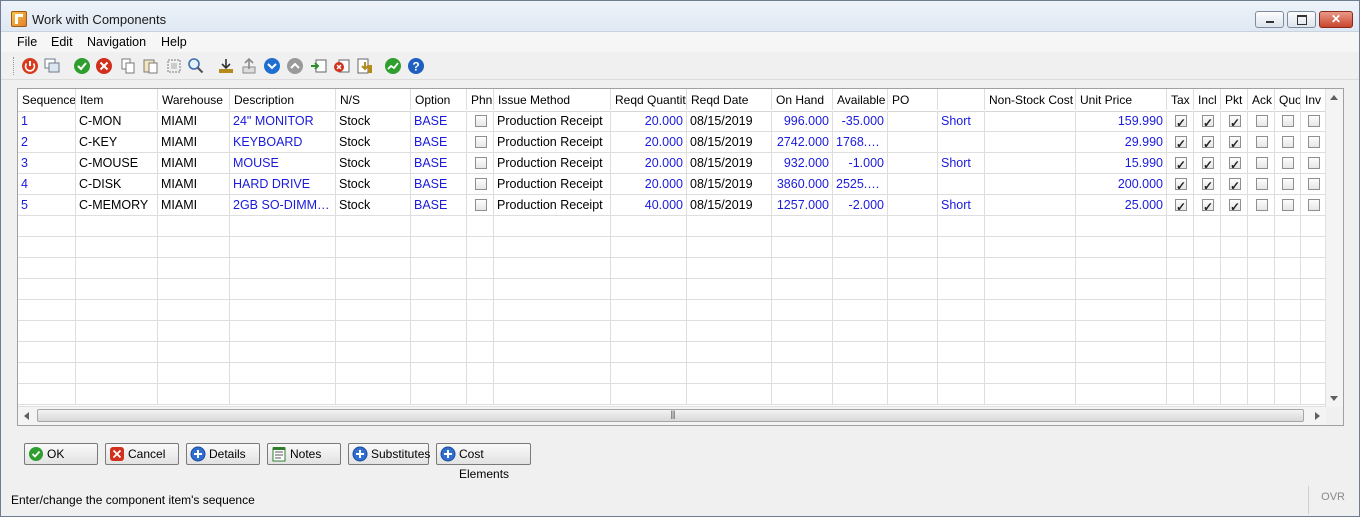  Describe the element at coordinates (1314, 184) in the screenshot. I see `inv-checkbox` at that location.